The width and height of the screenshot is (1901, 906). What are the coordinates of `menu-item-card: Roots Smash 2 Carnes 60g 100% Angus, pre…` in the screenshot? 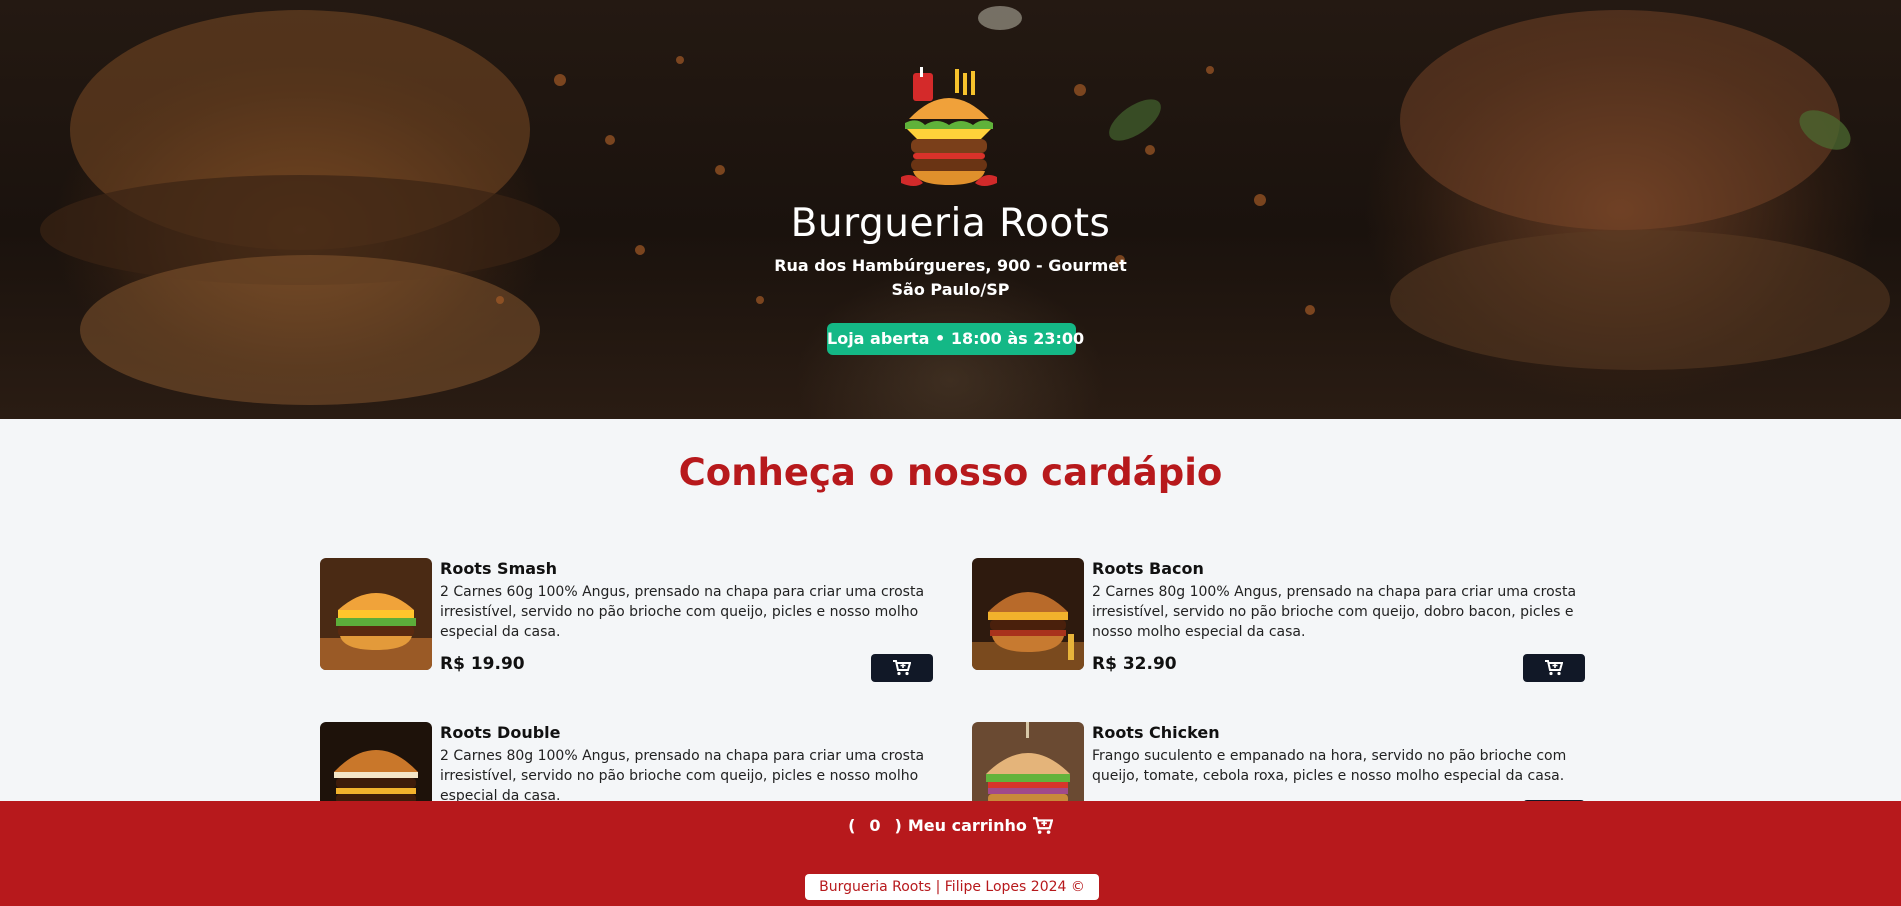 It's located at (635, 620).